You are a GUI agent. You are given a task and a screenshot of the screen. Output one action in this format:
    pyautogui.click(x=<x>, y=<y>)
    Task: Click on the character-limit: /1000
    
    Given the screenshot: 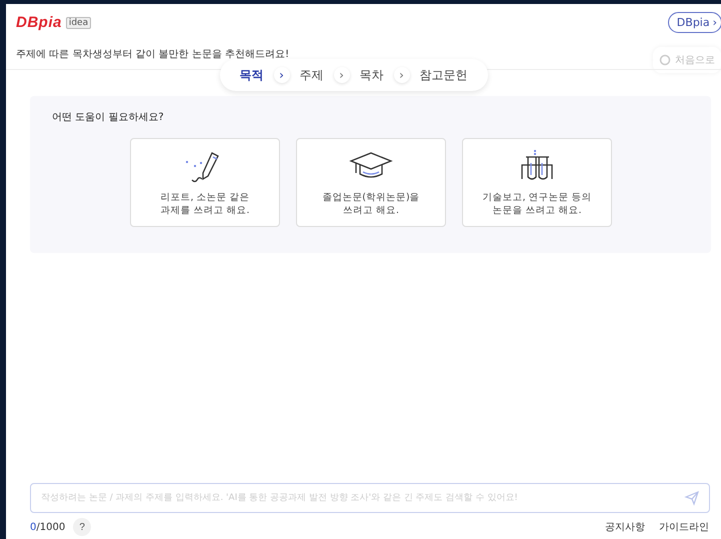 What is the action you would take?
    pyautogui.click(x=51, y=527)
    